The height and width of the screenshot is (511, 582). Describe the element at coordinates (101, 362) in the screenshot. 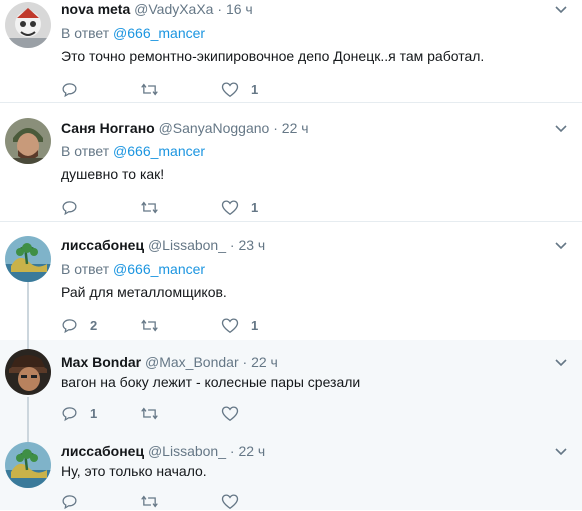

I see `display-name: Max Bondar` at that location.